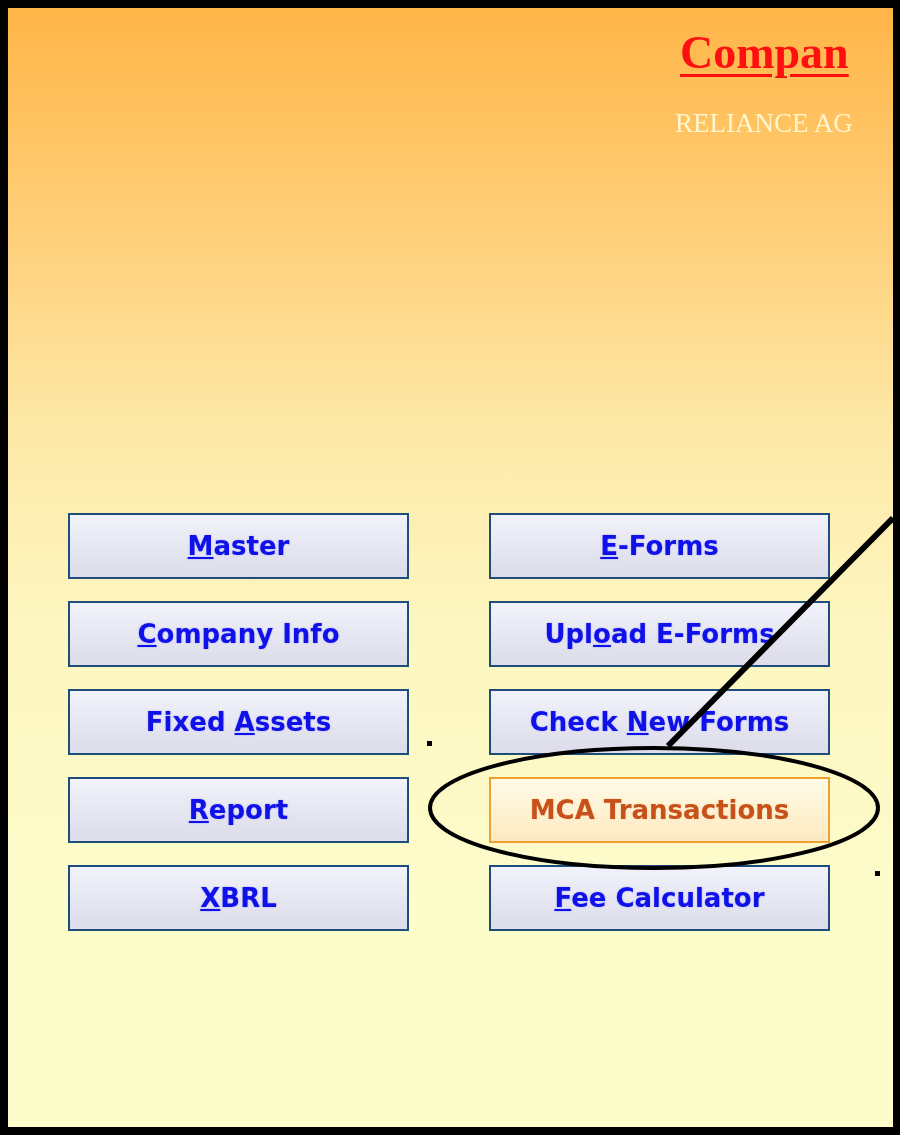 The height and width of the screenshot is (1135, 900). What do you see at coordinates (764, 53) in the screenshot?
I see `company-title: Compan` at bounding box center [764, 53].